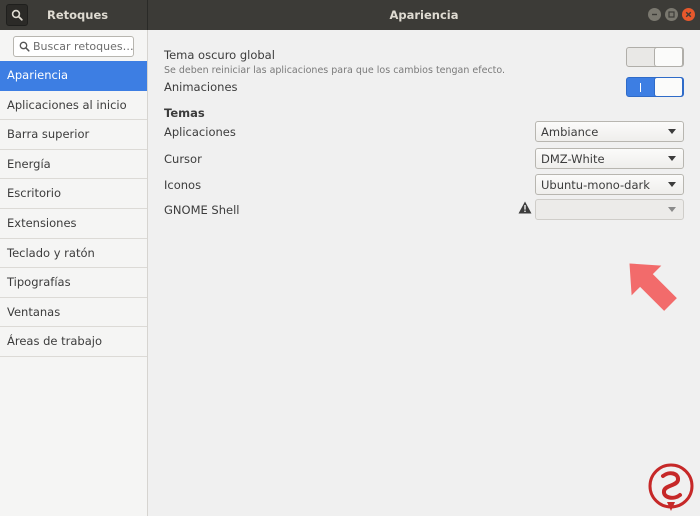 This screenshot has width=700, height=516. I want to click on theme-label-cursor: Cursor, so click(183, 159).